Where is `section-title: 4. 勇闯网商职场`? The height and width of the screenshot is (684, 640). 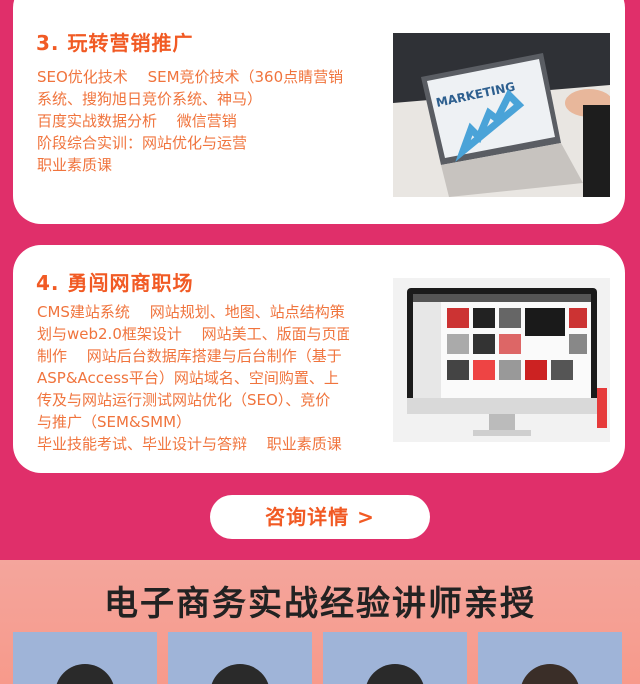 section-title: 4. 勇闯网商职场 is located at coordinates (115, 283).